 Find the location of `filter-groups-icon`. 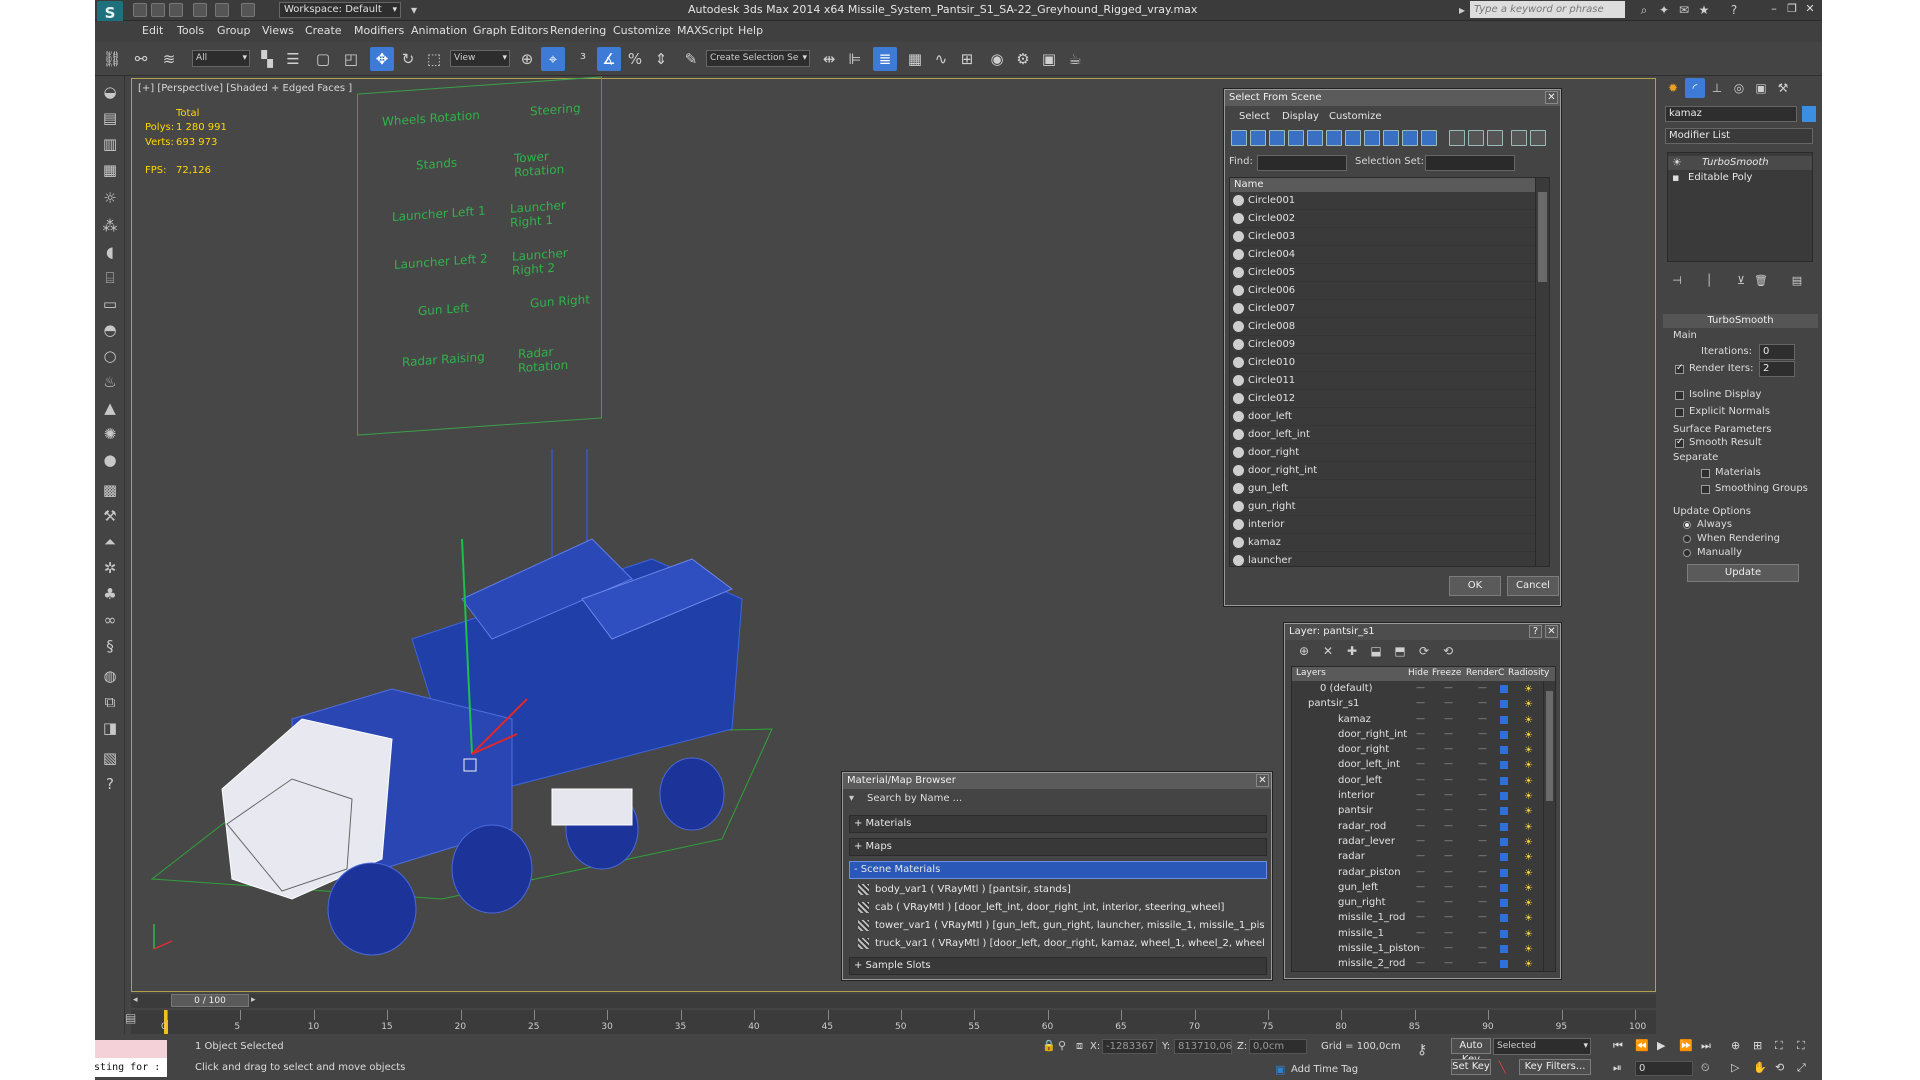

filter-groups-icon is located at coordinates (1353, 138).